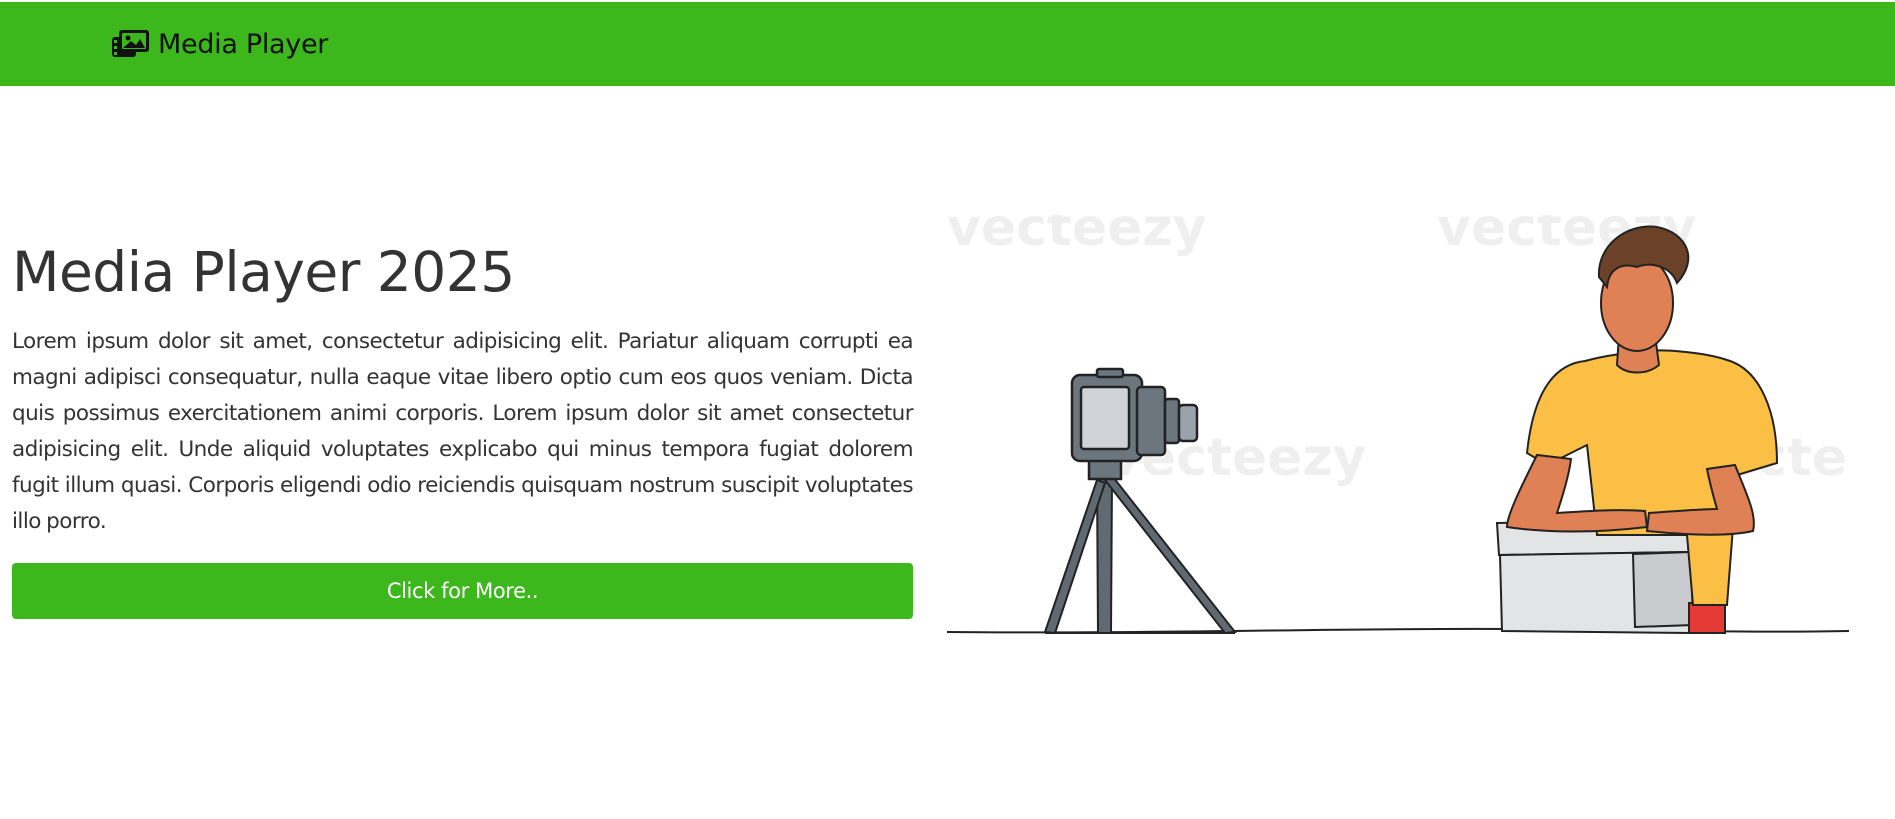 Image resolution: width=1895 pixels, height=819 pixels. What do you see at coordinates (947, 44) in the screenshot?
I see `top-navbar: Media Player` at bounding box center [947, 44].